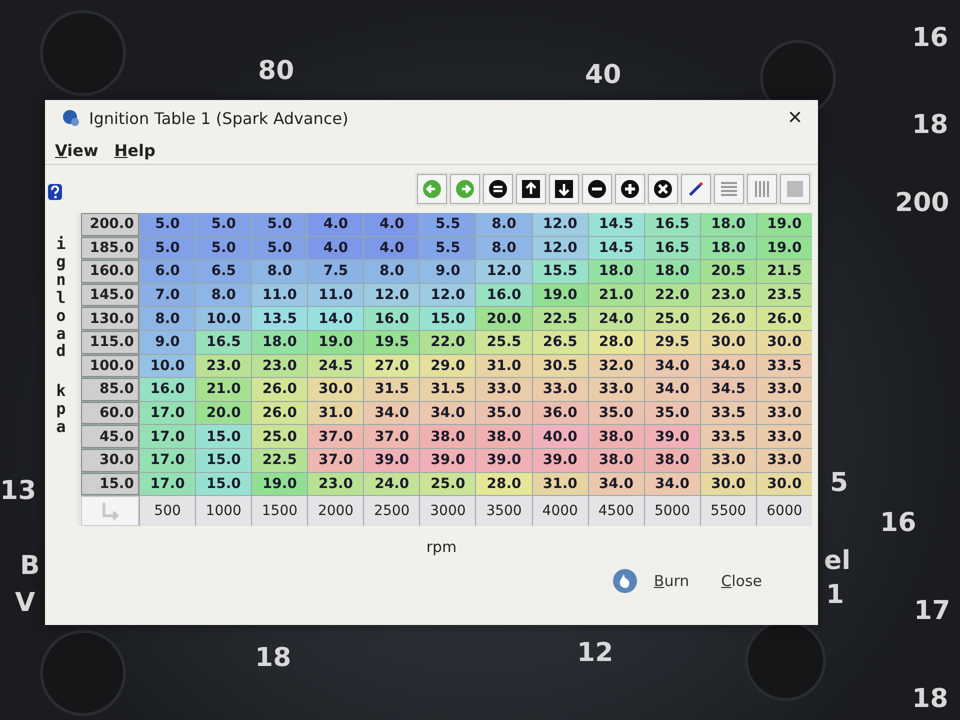  What do you see at coordinates (560, 342) in the screenshot?
I see `table-cell: 26.5` at bounding box center [560, 342].